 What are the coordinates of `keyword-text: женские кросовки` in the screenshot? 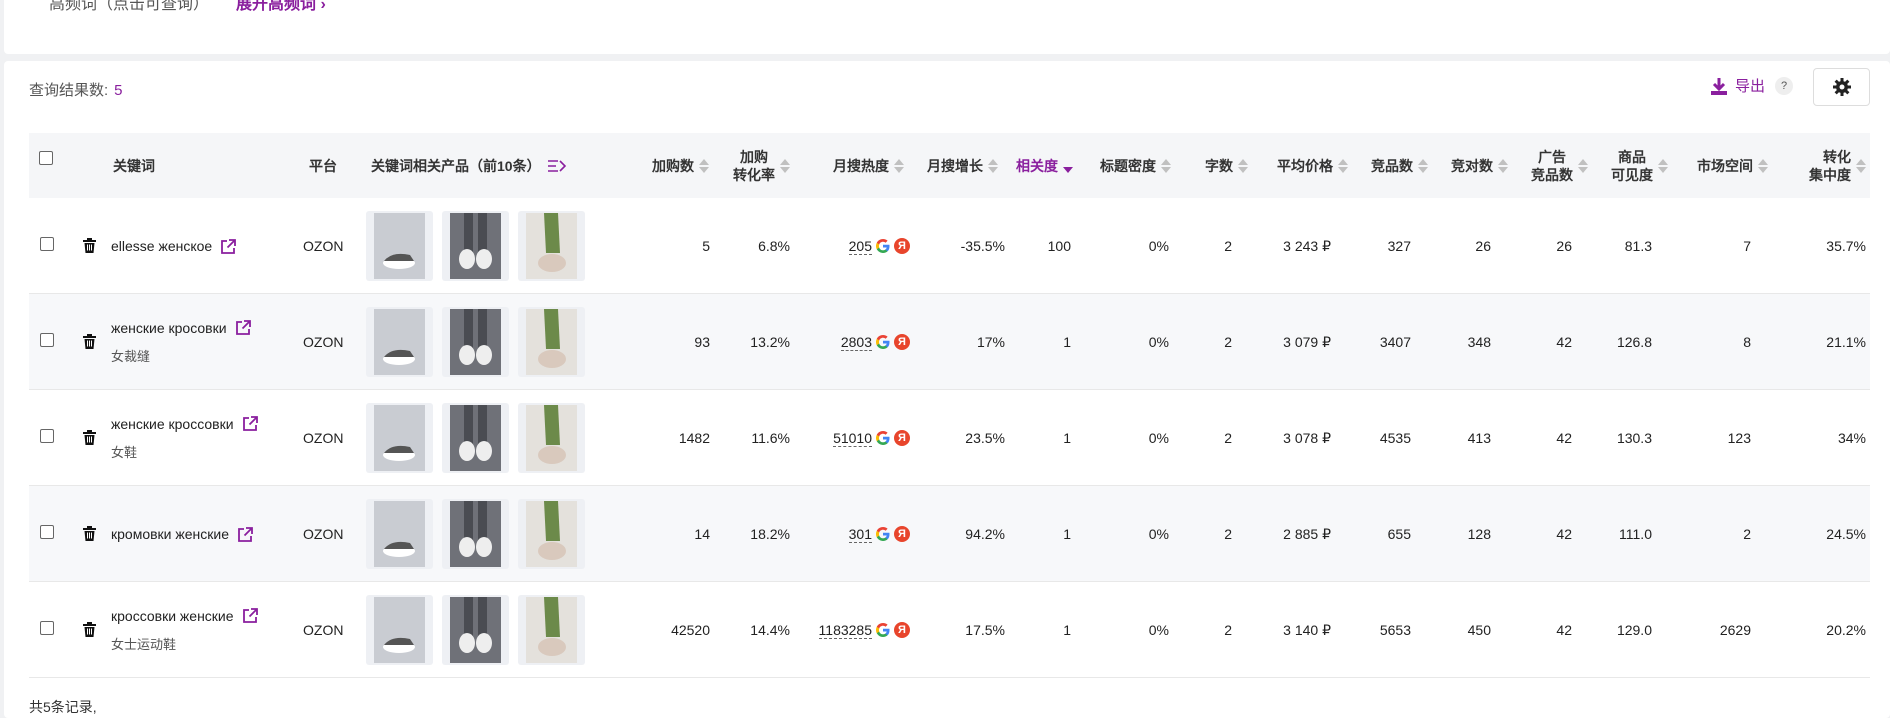 It's located at (169, 328).